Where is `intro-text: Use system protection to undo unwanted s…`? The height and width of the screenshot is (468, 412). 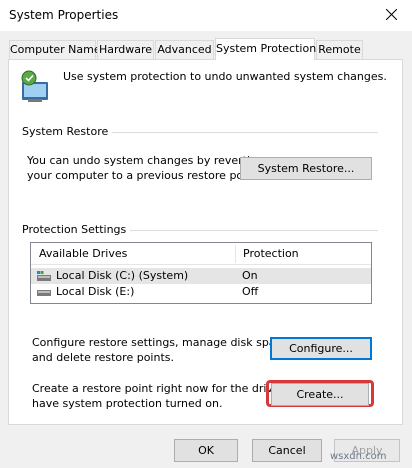
intro-text: Use system protection to undo unwanted s… is located at coordinates (225, 76).